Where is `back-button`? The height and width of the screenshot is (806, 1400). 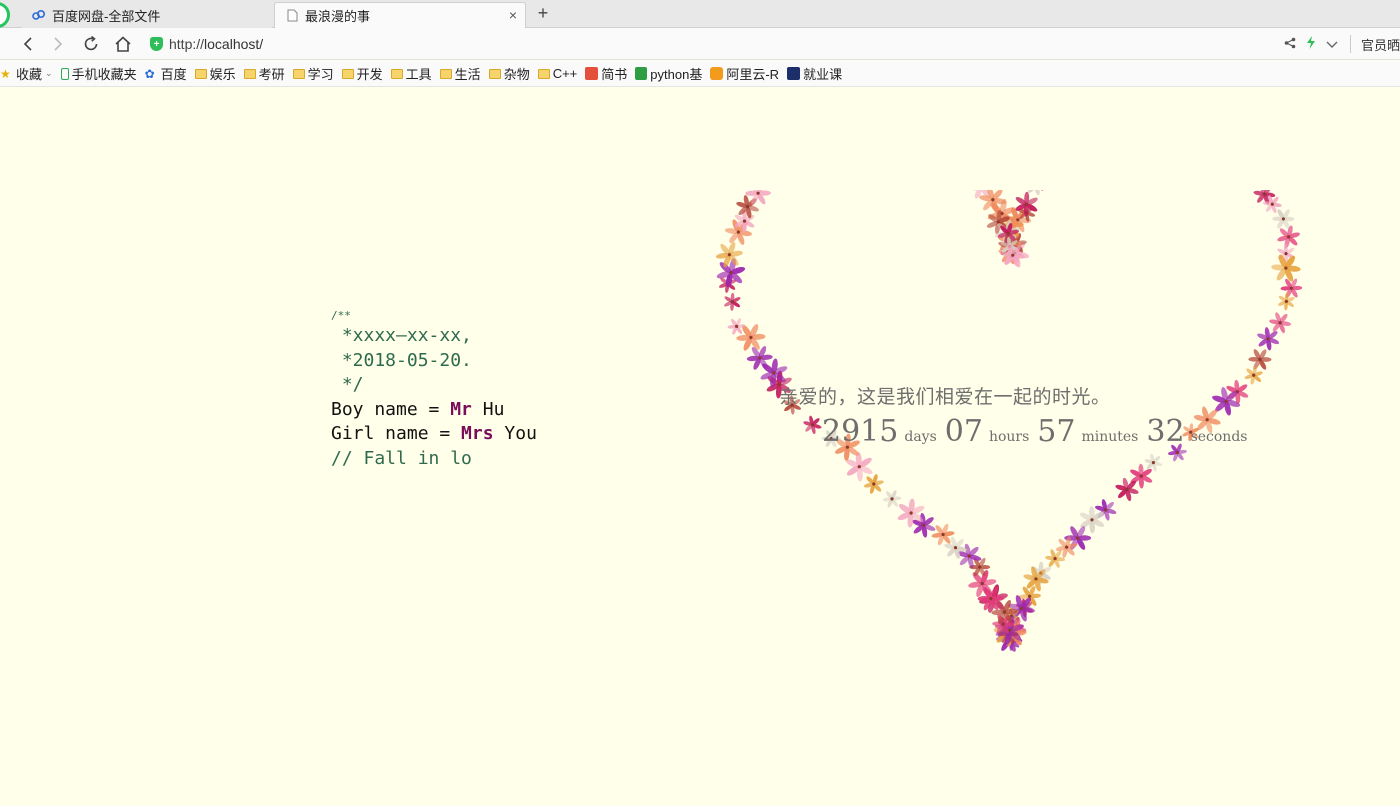 back-button is located at coordinates (28, 44).